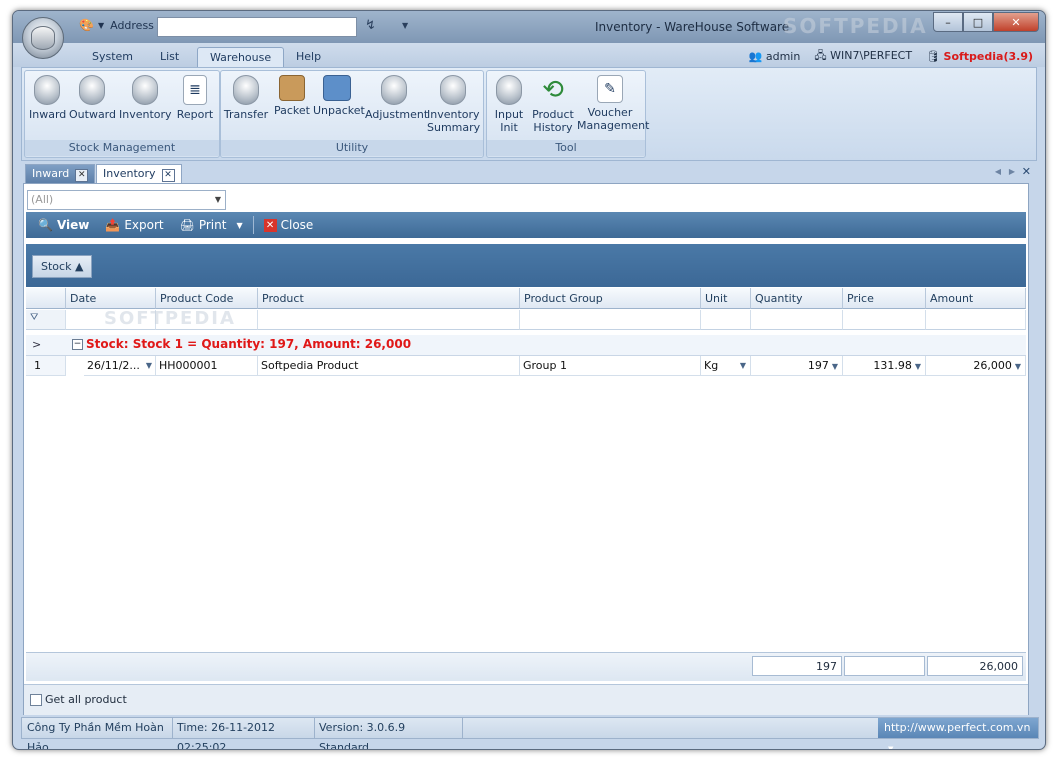 This screenshot has height=766, width=1064. Describe the element at coordinates (60, 174) in the screenshot. I see `tab-inward: Inward ✕` at that location.